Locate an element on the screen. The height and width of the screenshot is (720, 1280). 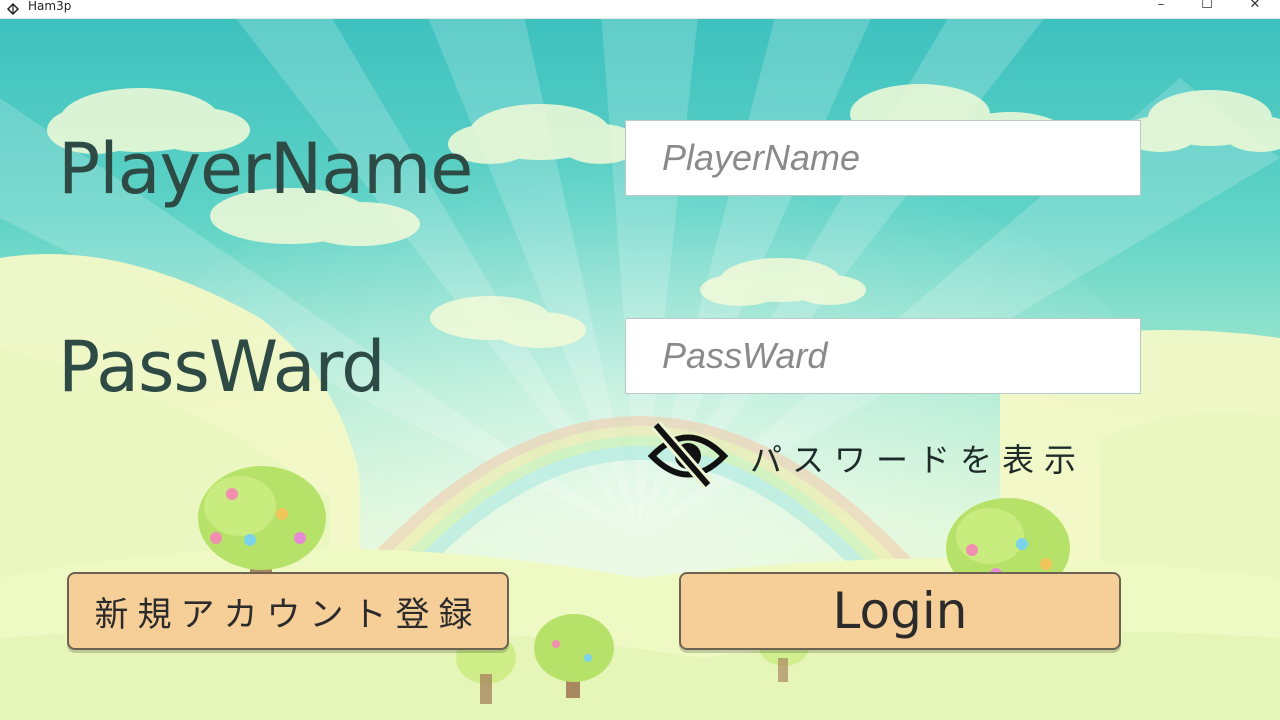
password-input is located at coordinates (883, 356).